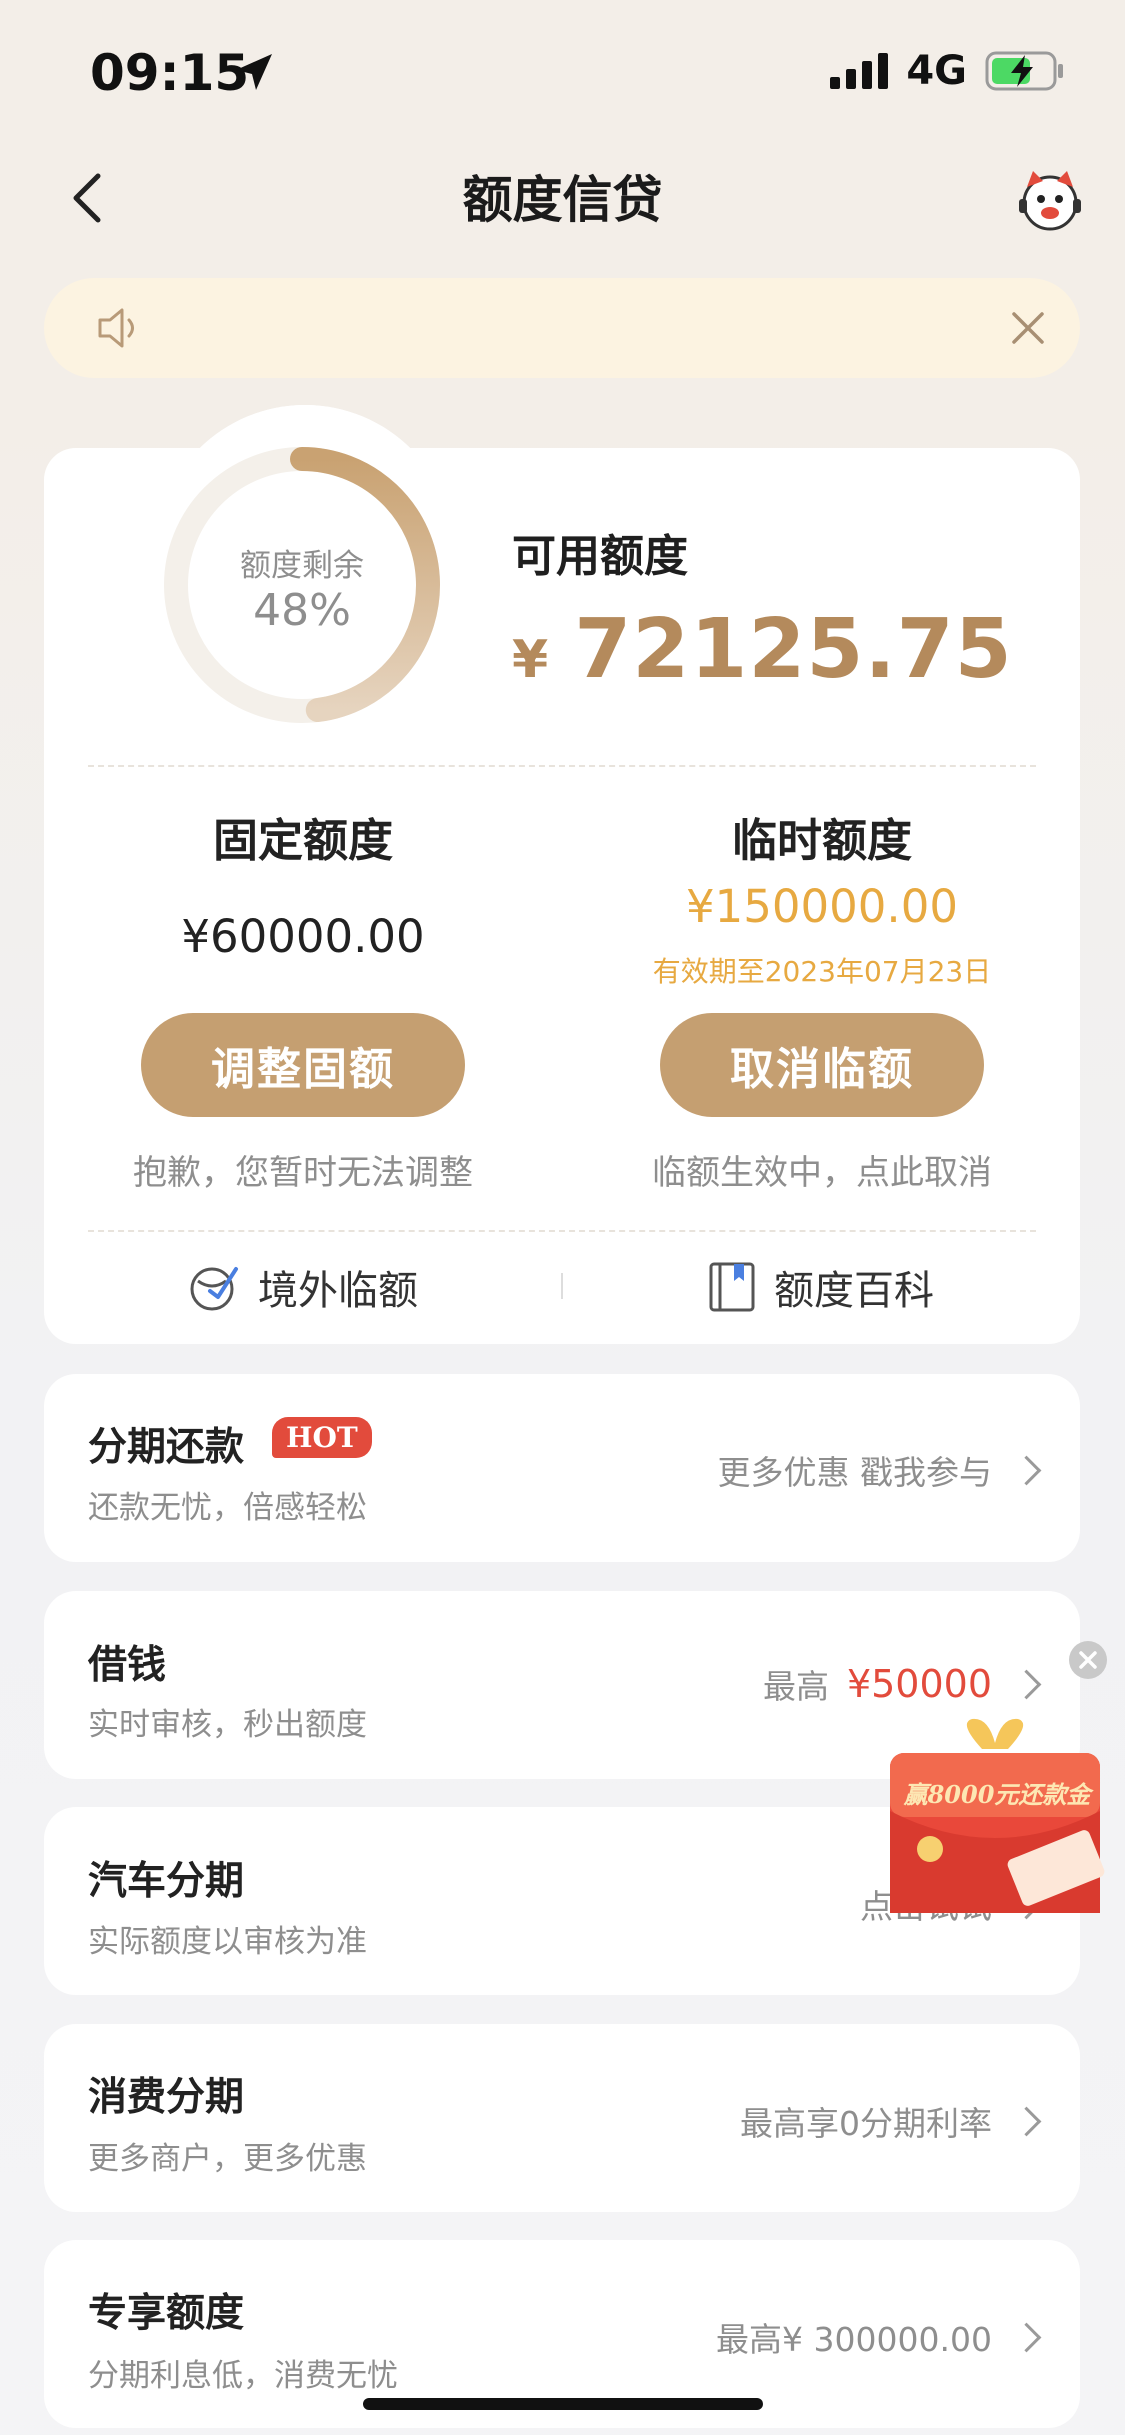 The width and height of the screenshot is (1125, 2435). Describe the element at coordinates (562, 1286) in the screenshot. I see `link-separator` at that location.